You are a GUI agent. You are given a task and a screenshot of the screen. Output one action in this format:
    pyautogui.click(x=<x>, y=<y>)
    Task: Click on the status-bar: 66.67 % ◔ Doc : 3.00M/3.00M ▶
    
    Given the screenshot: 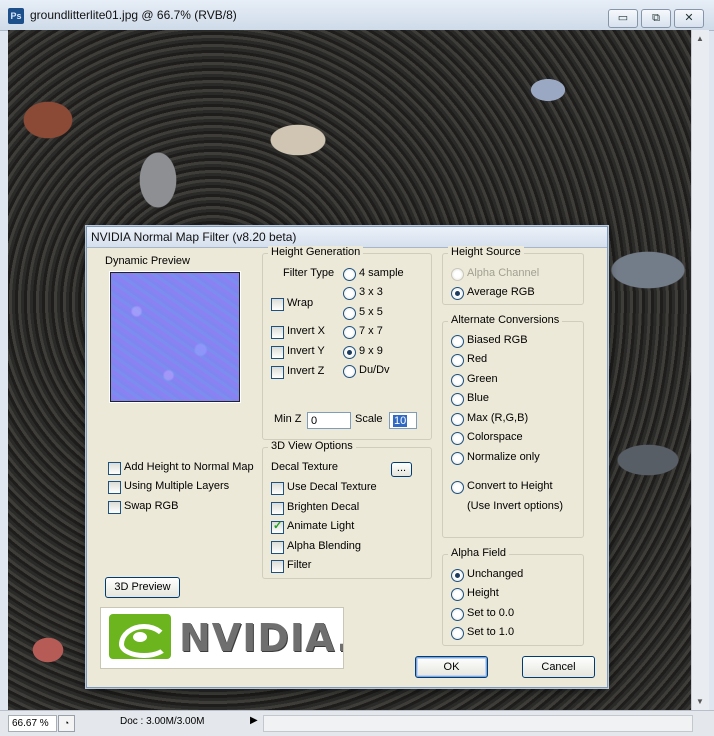 What is the action you would take?
    pyautogui.click(x=357, y=723)
    